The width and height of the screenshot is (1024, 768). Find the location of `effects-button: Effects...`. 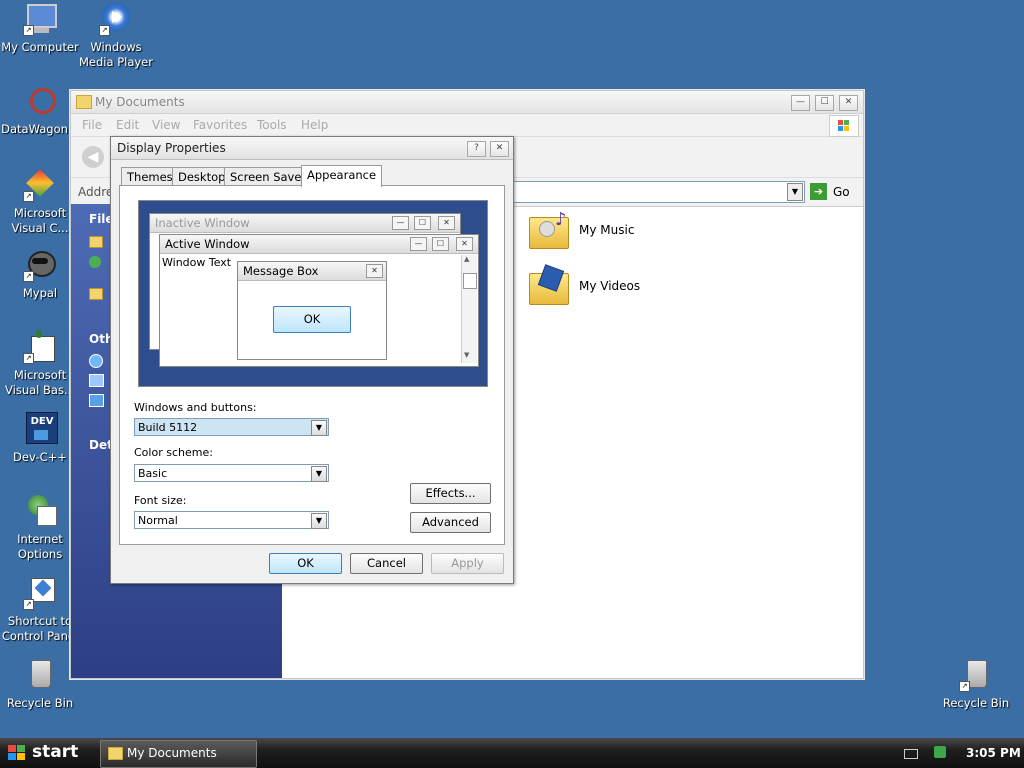

effects-button: Effects... is located at coordinates (450, 493).